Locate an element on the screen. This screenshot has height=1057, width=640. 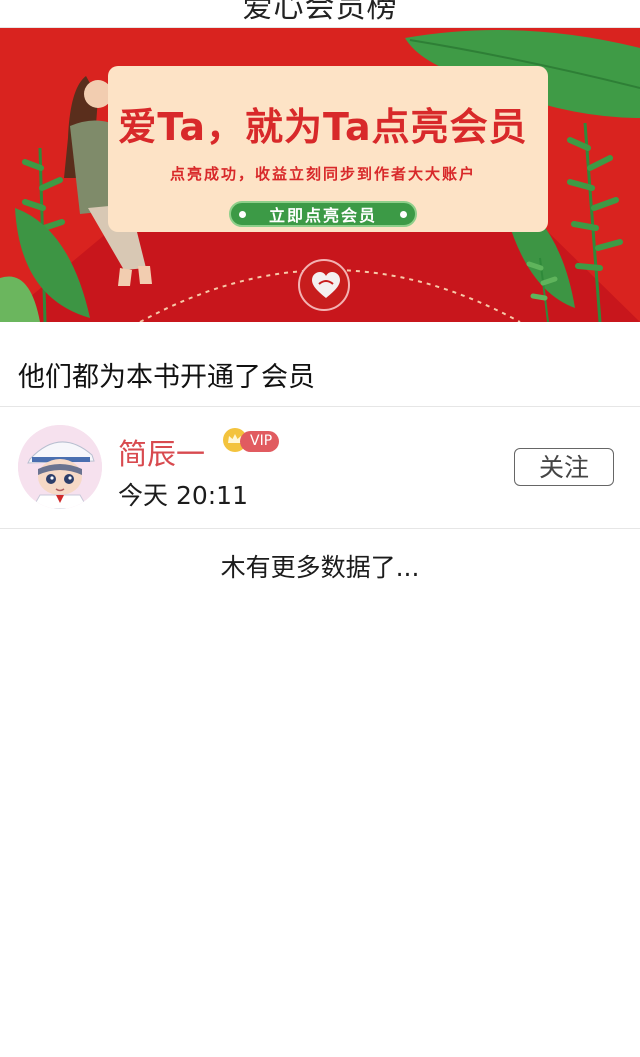
vip-badge: VIP is located at coordinates (260, 441).